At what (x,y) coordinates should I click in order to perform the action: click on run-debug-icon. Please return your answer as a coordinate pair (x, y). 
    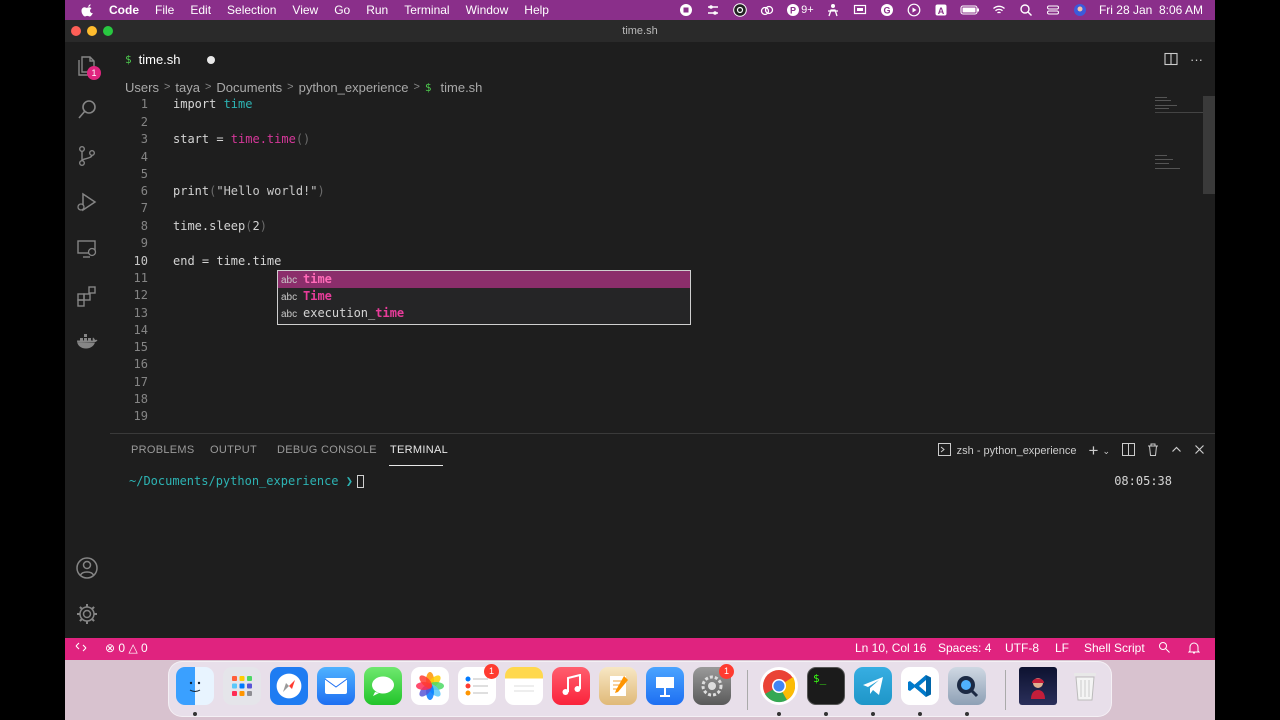
    Looking at the image, I should click on (87, 202).